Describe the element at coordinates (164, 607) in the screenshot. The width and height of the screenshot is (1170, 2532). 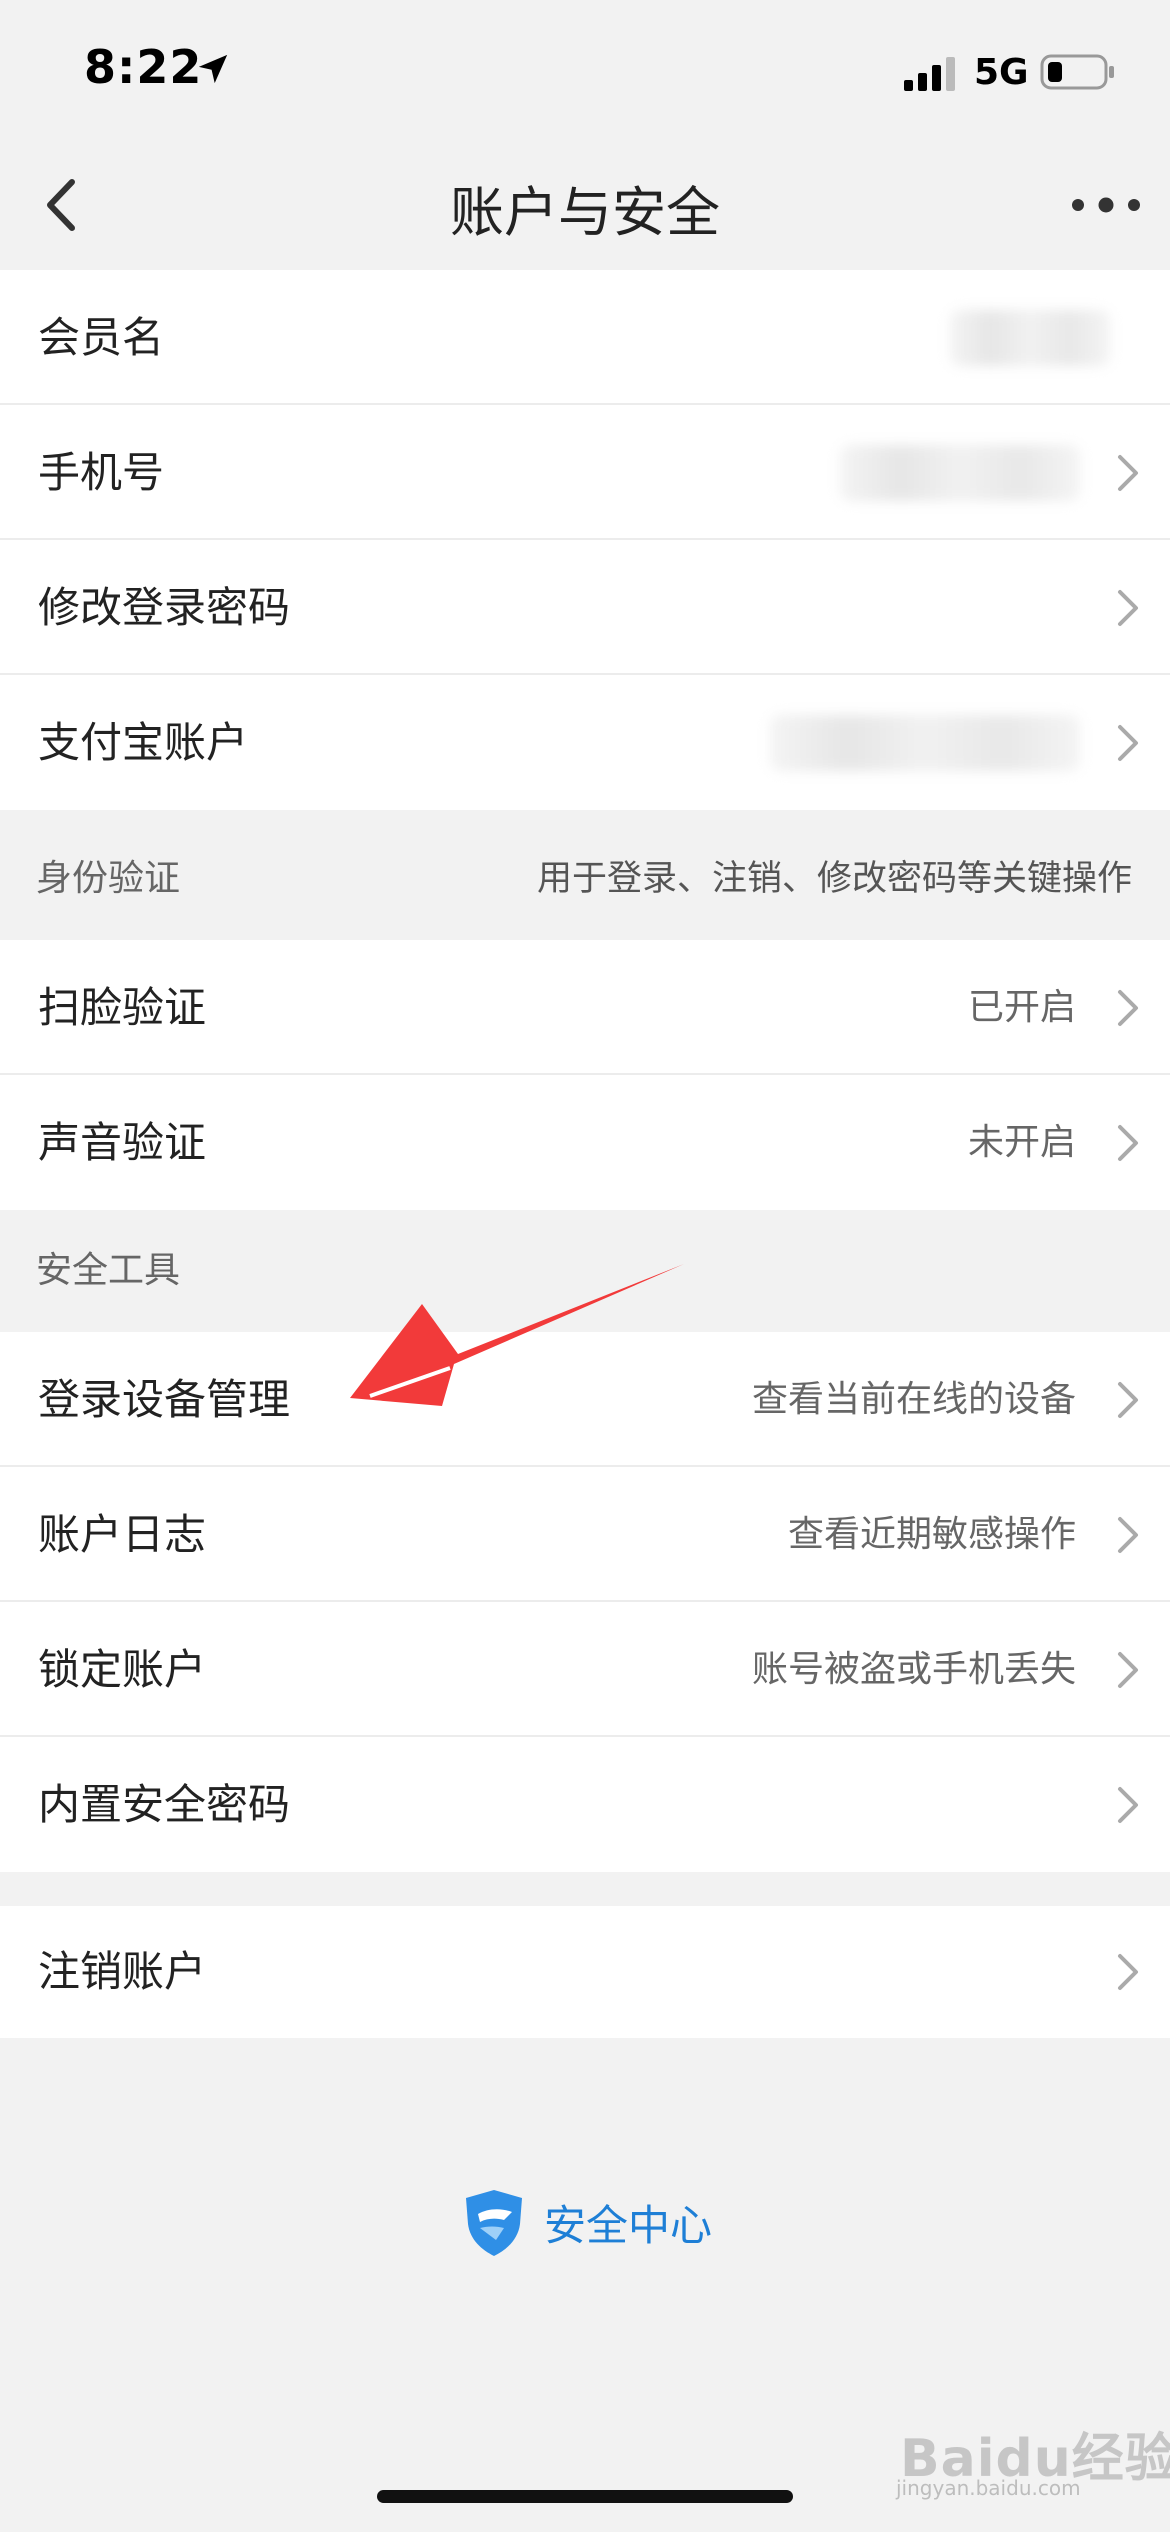
I see `row-label: 修改登录密码` at that location.